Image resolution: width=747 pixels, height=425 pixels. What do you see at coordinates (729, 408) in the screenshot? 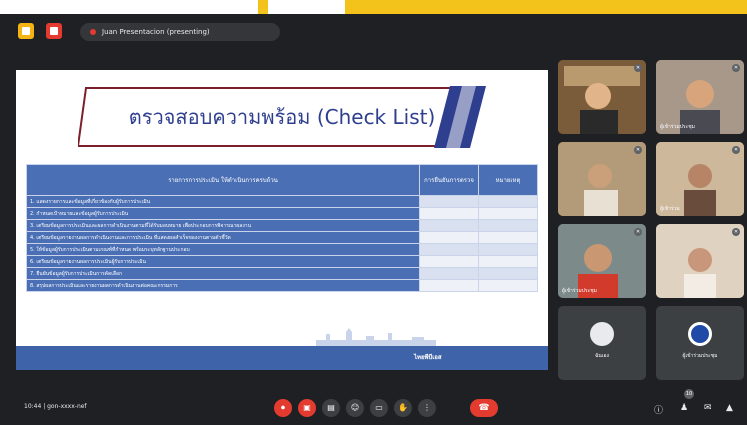
I see `activities-icon: ▲` at bounding box center [729, 408].